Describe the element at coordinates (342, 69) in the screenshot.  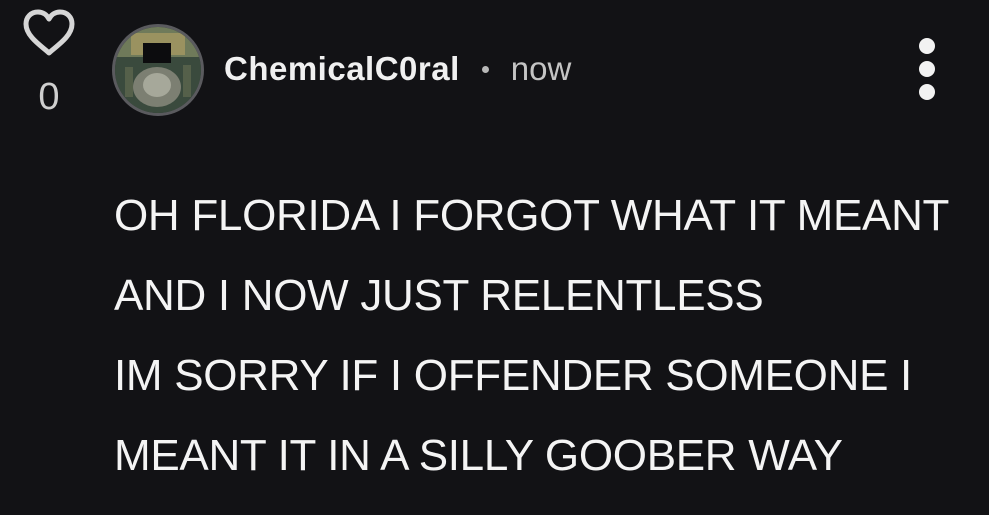
I see `username: ChemicalC0ral` at that location.